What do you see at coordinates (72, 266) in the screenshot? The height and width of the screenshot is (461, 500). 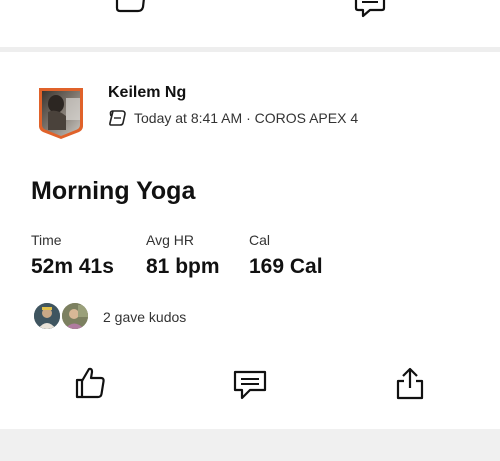 I see `stat-value-time: 52m 41s` at bounding box center [72, 266].